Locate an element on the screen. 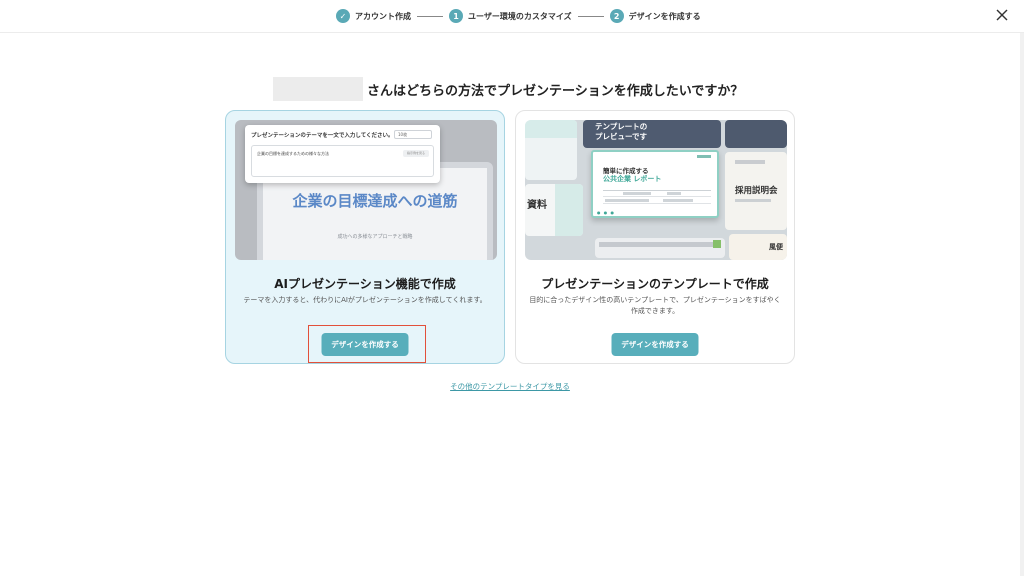 The height and width of the screenshot is (576, 1024). template-tile-text: 採用説明会 is located at coordinates (756, 191).